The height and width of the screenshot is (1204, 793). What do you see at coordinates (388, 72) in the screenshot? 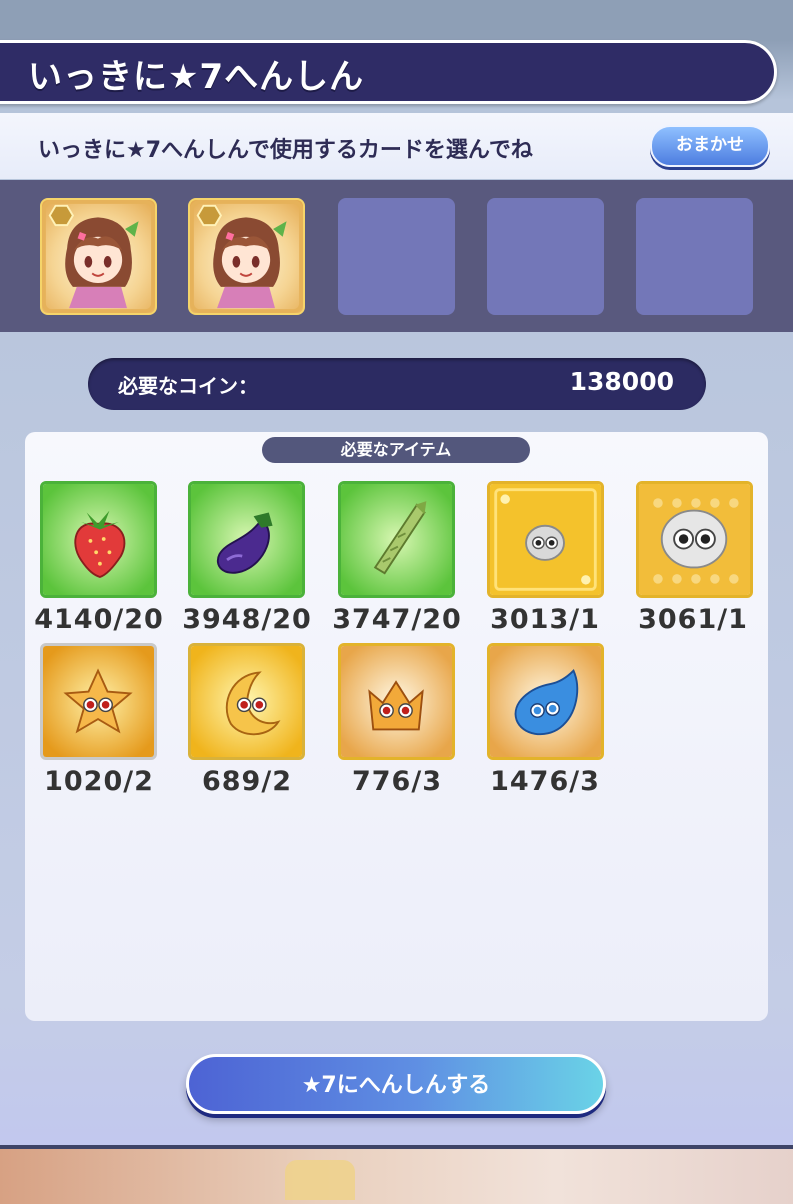
I see `title-bar: いっきに★7へんしん` at bounding box center [388, 72].